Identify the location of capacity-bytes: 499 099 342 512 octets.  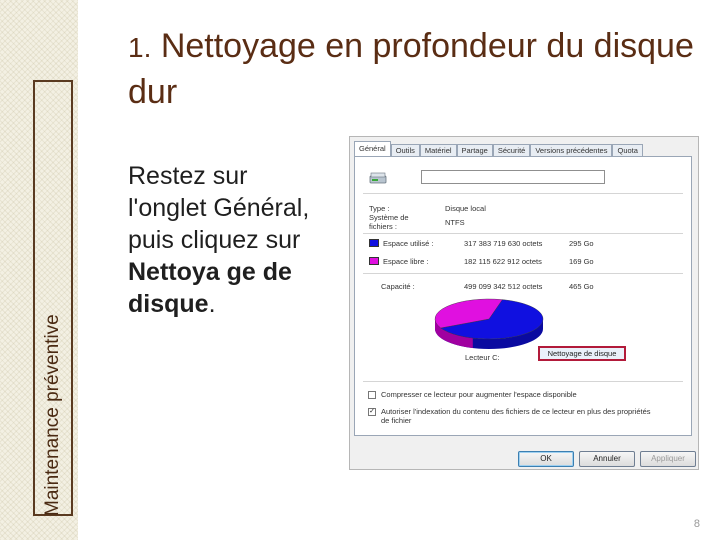
(503, 286).